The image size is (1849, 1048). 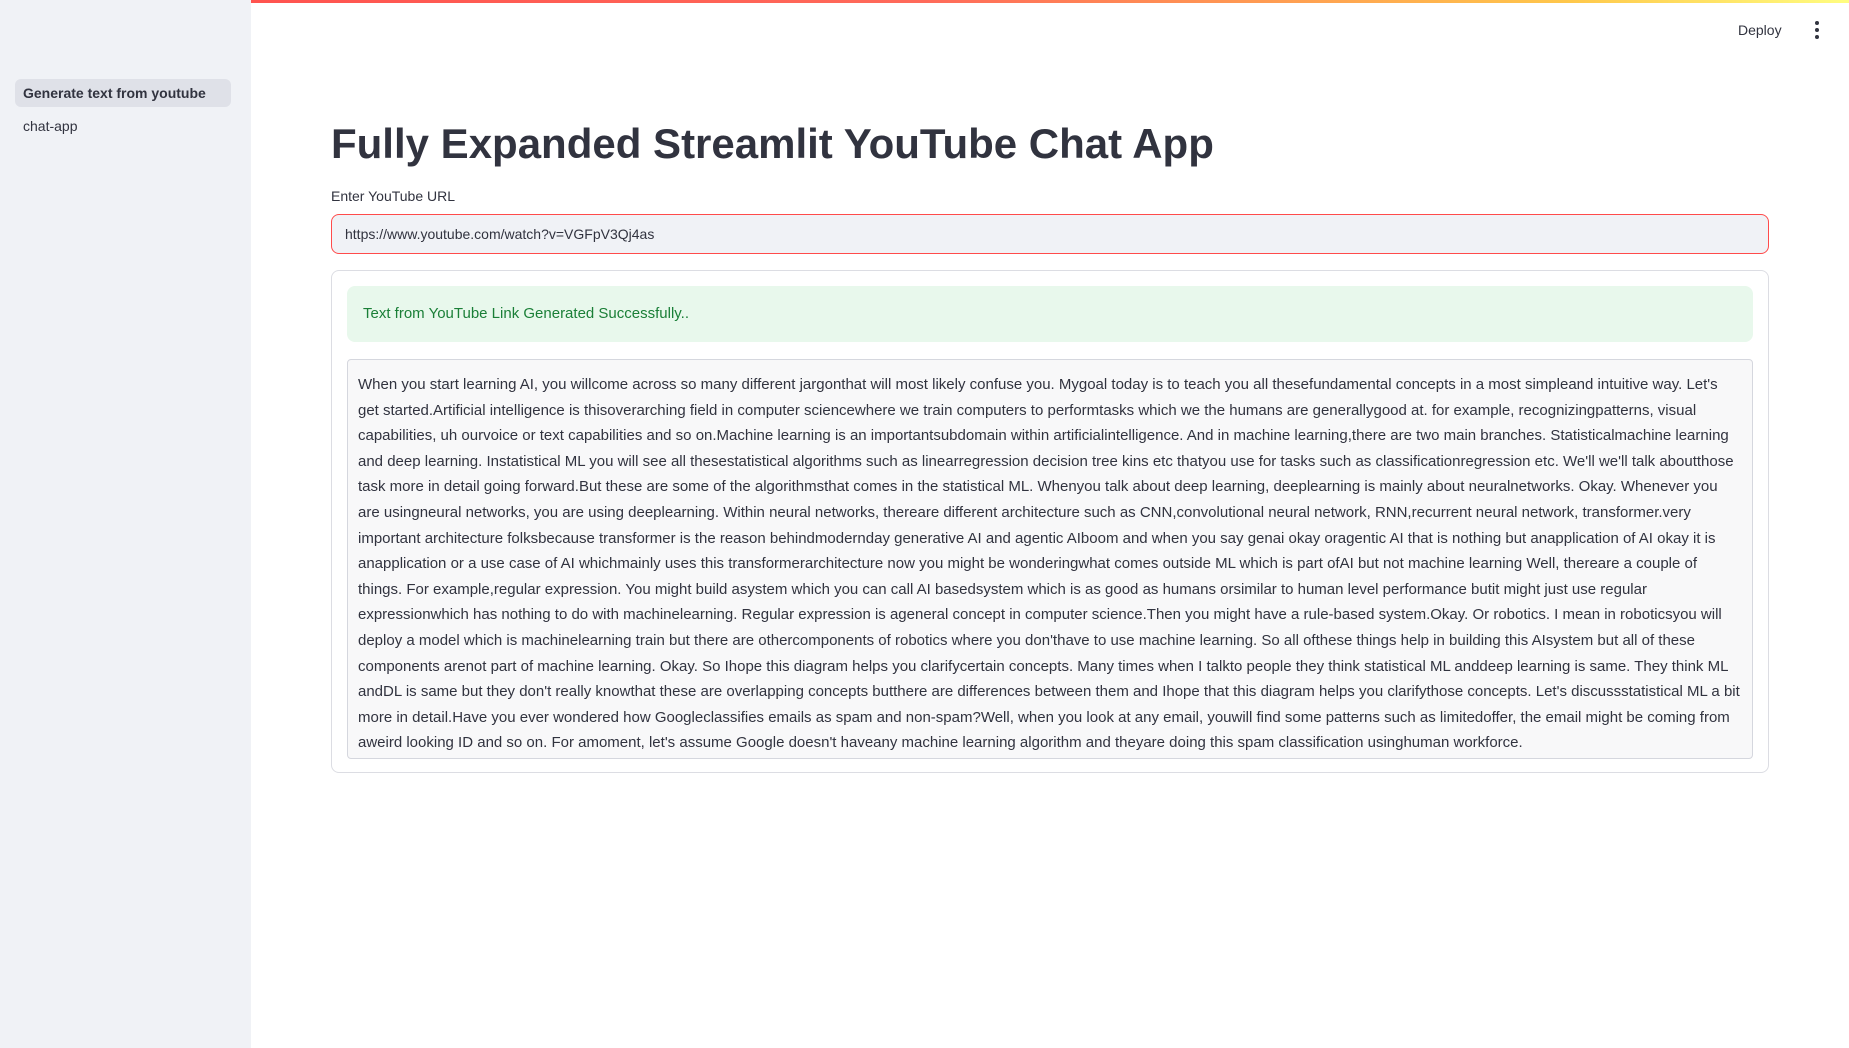 What do you see at coordinates (1760, 30) in the screenshot?
I see `deploy-button: Deploy` at bounding box center [1760, 30].